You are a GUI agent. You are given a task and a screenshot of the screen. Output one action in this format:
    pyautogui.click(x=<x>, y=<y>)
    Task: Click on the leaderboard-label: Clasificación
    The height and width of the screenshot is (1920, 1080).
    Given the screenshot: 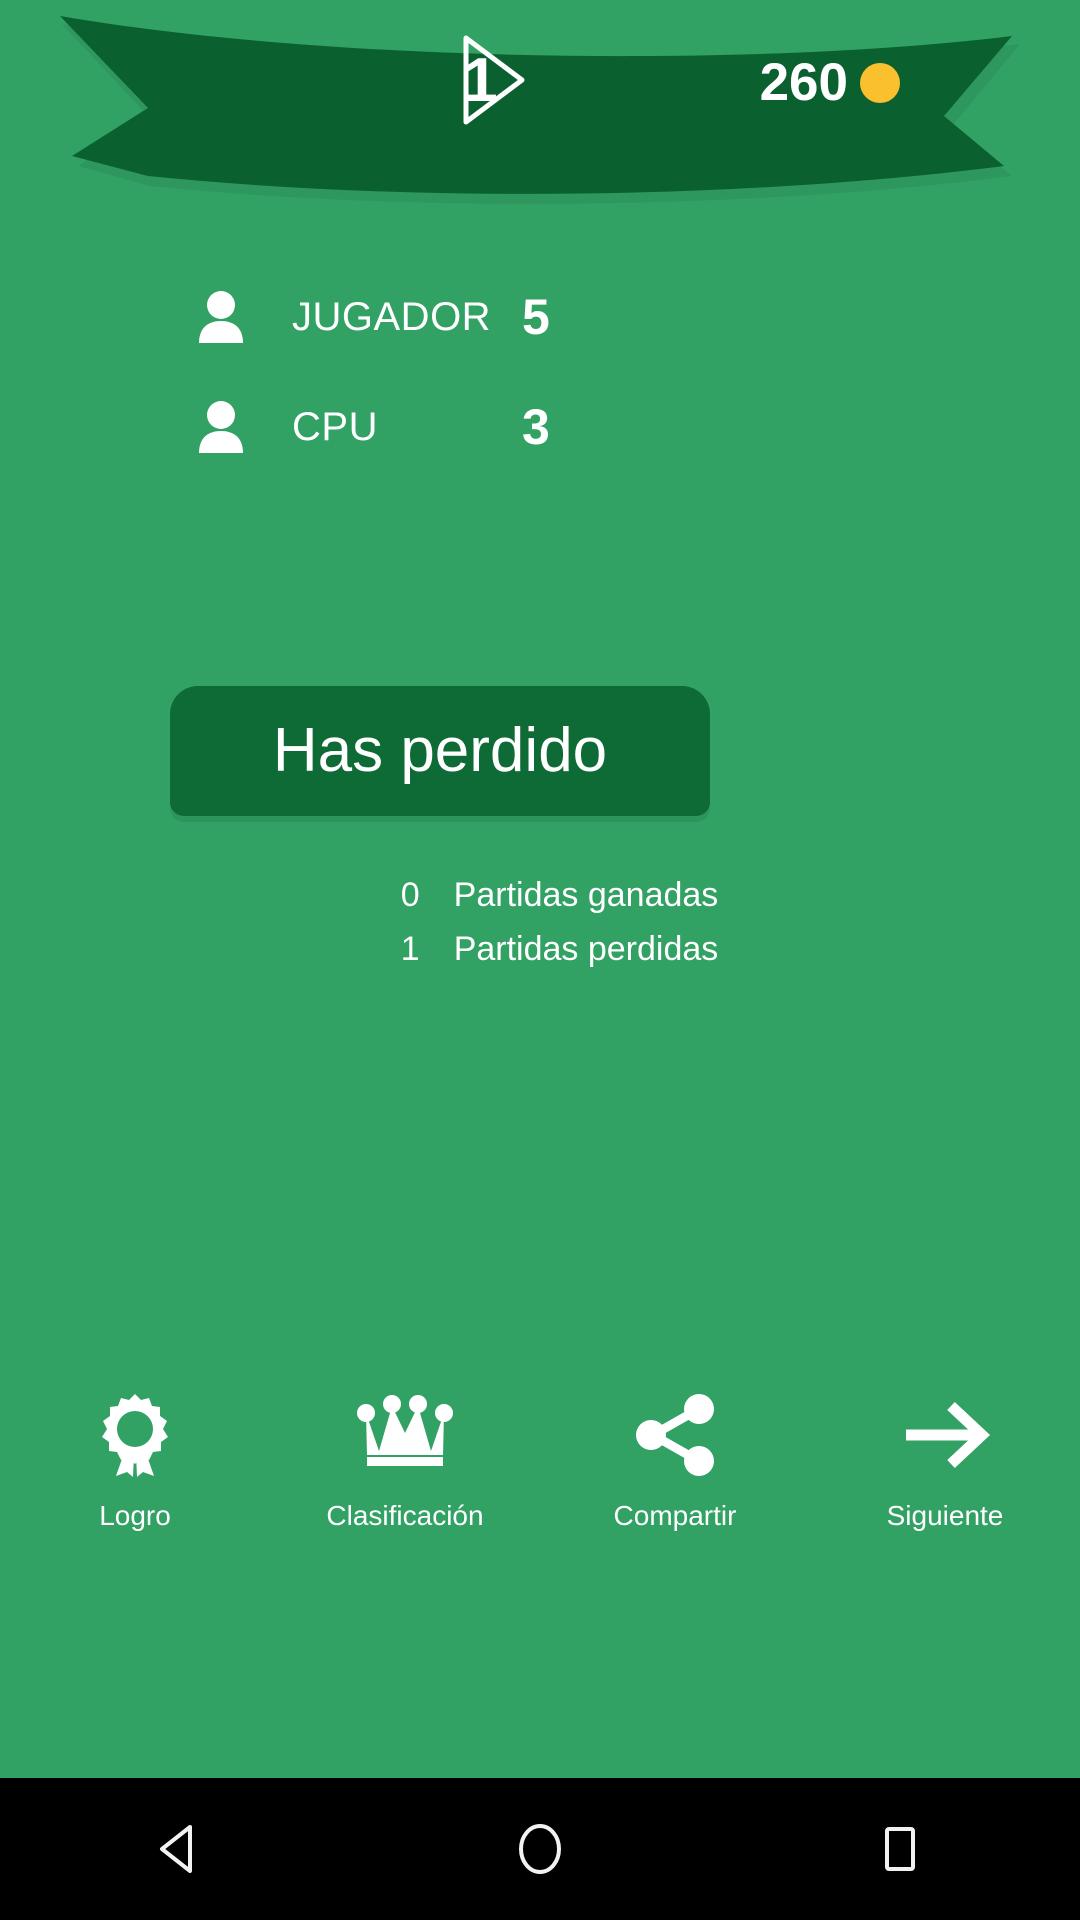 What is the action you would take?
    pyautogui.click(x=405, y=1515)
    